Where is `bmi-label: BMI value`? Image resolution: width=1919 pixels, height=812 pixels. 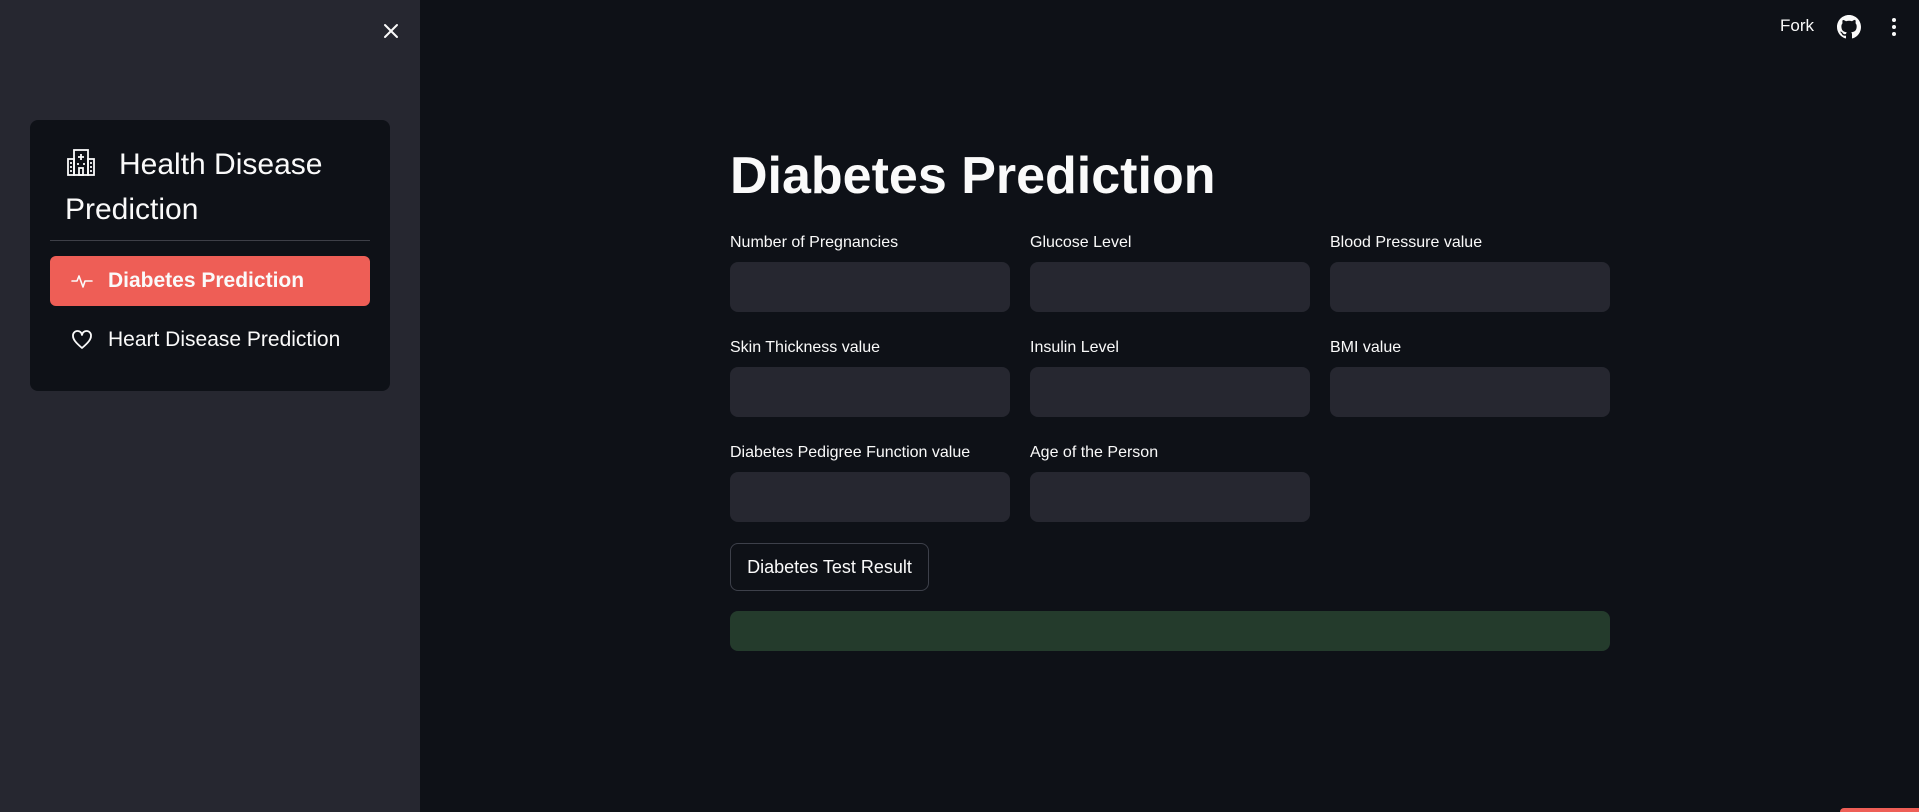 bmi-label: BMI value is located at coordinates (1366, 347).